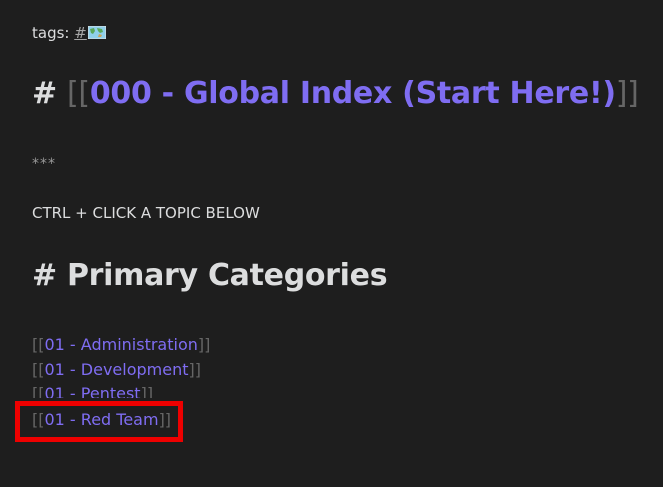 The width and height of the screenshot is (663, 487). I want to click on category-link-label: 01 - Development, so click(116, 369).